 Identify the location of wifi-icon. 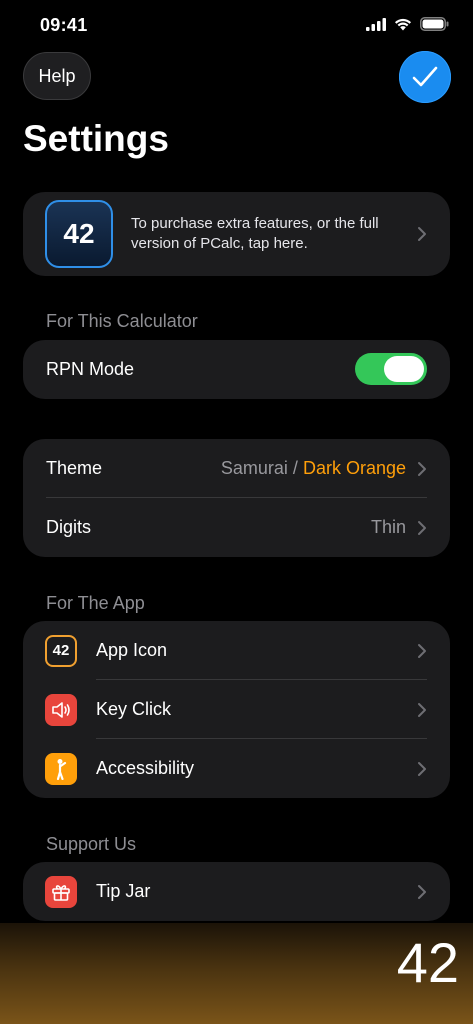
(403, 24).